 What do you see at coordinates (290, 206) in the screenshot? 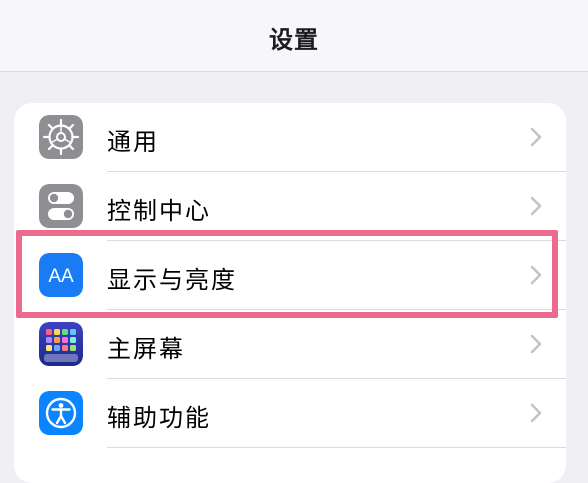
I see `settings-item-control-center: 控制中心` at bounding box center [290, 206].